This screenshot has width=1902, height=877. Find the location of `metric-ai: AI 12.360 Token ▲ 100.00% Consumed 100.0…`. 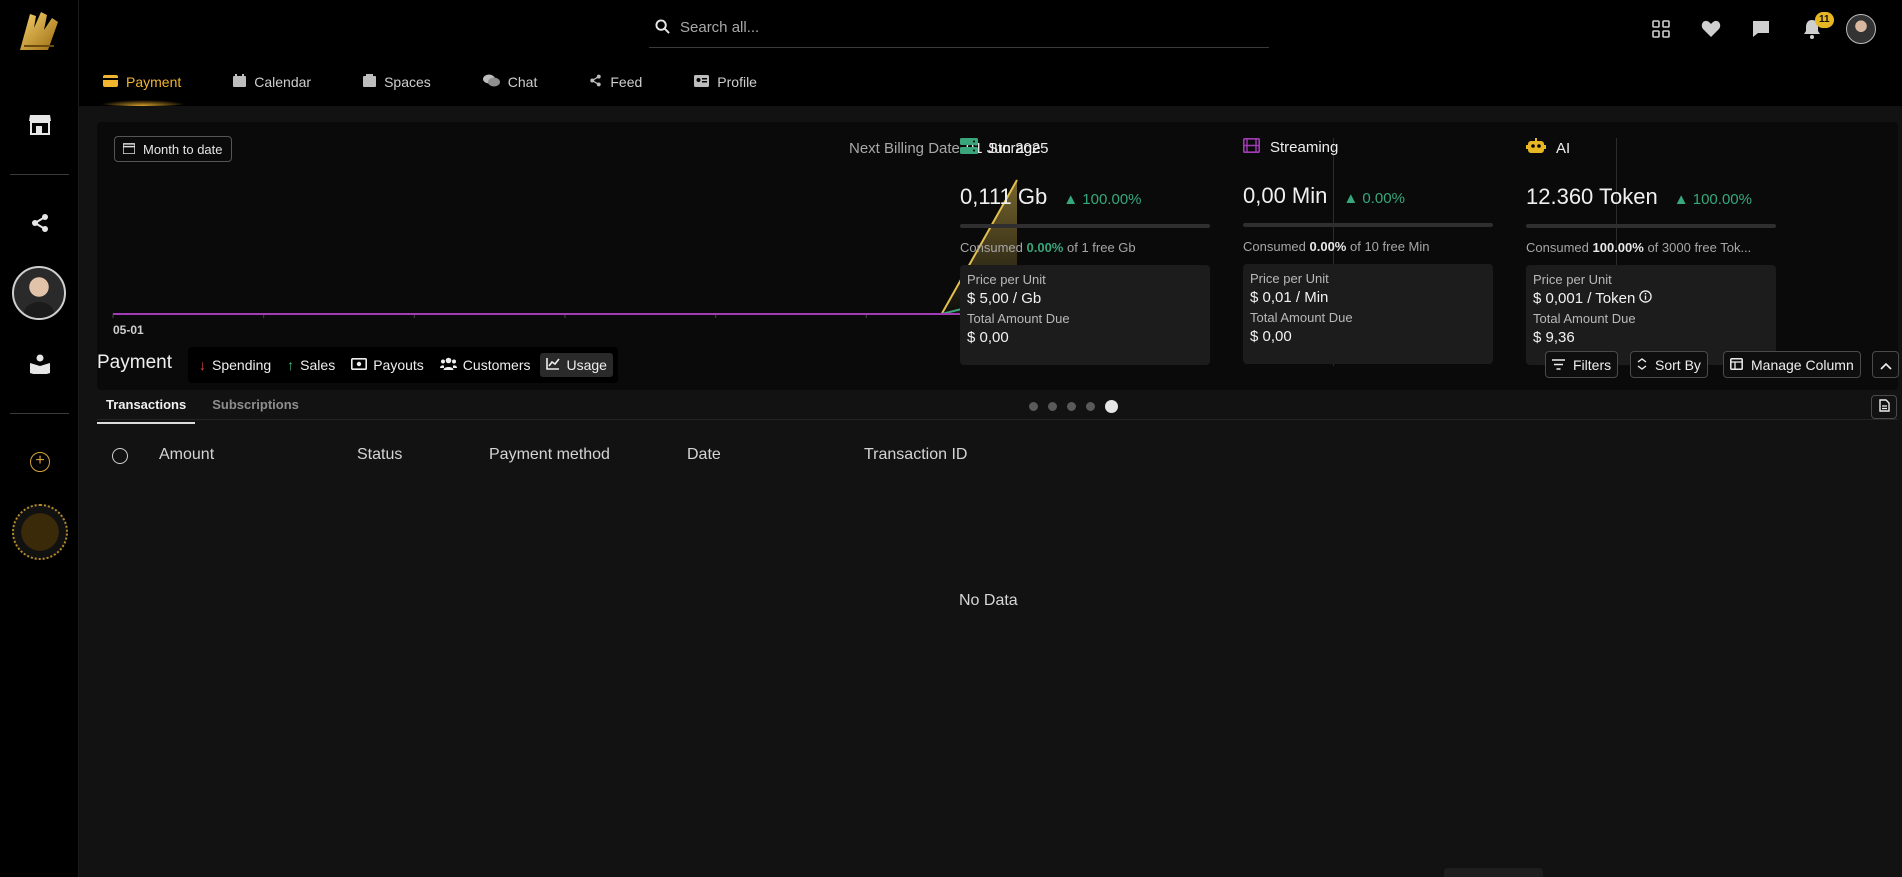

metric-ai: AI 12.360 Token ▲ 100.00% Consumed 100.0… is located at coordinates (1651, 253).